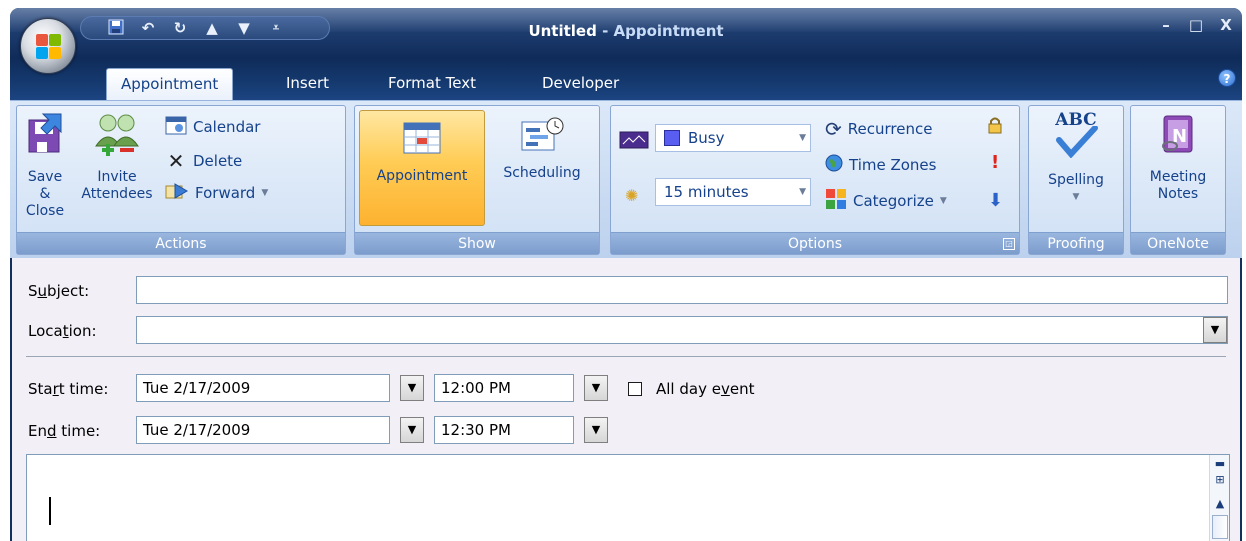 This screenshot has width=1246, height=541. I want to click on recurrence-button: ⟳ Recurrence, so click(878, 129).